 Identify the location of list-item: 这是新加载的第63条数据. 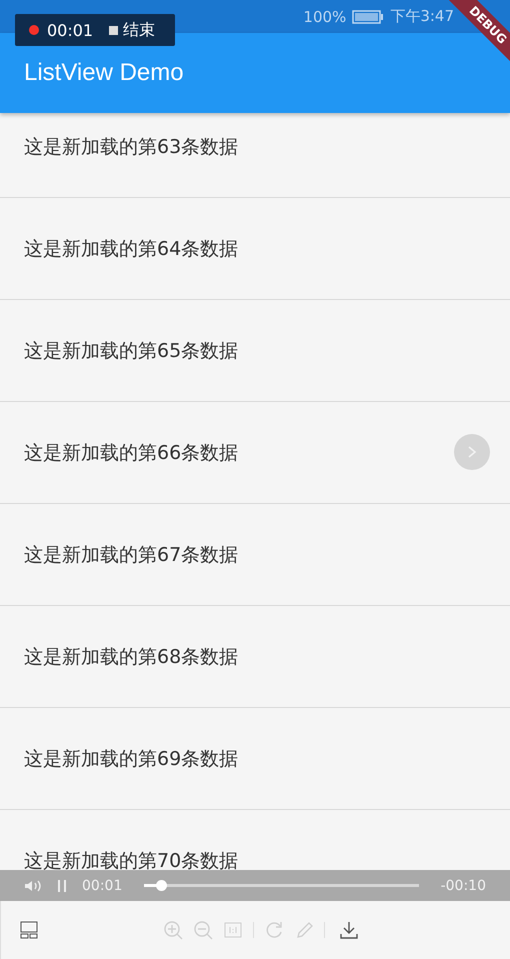
(255, 155).